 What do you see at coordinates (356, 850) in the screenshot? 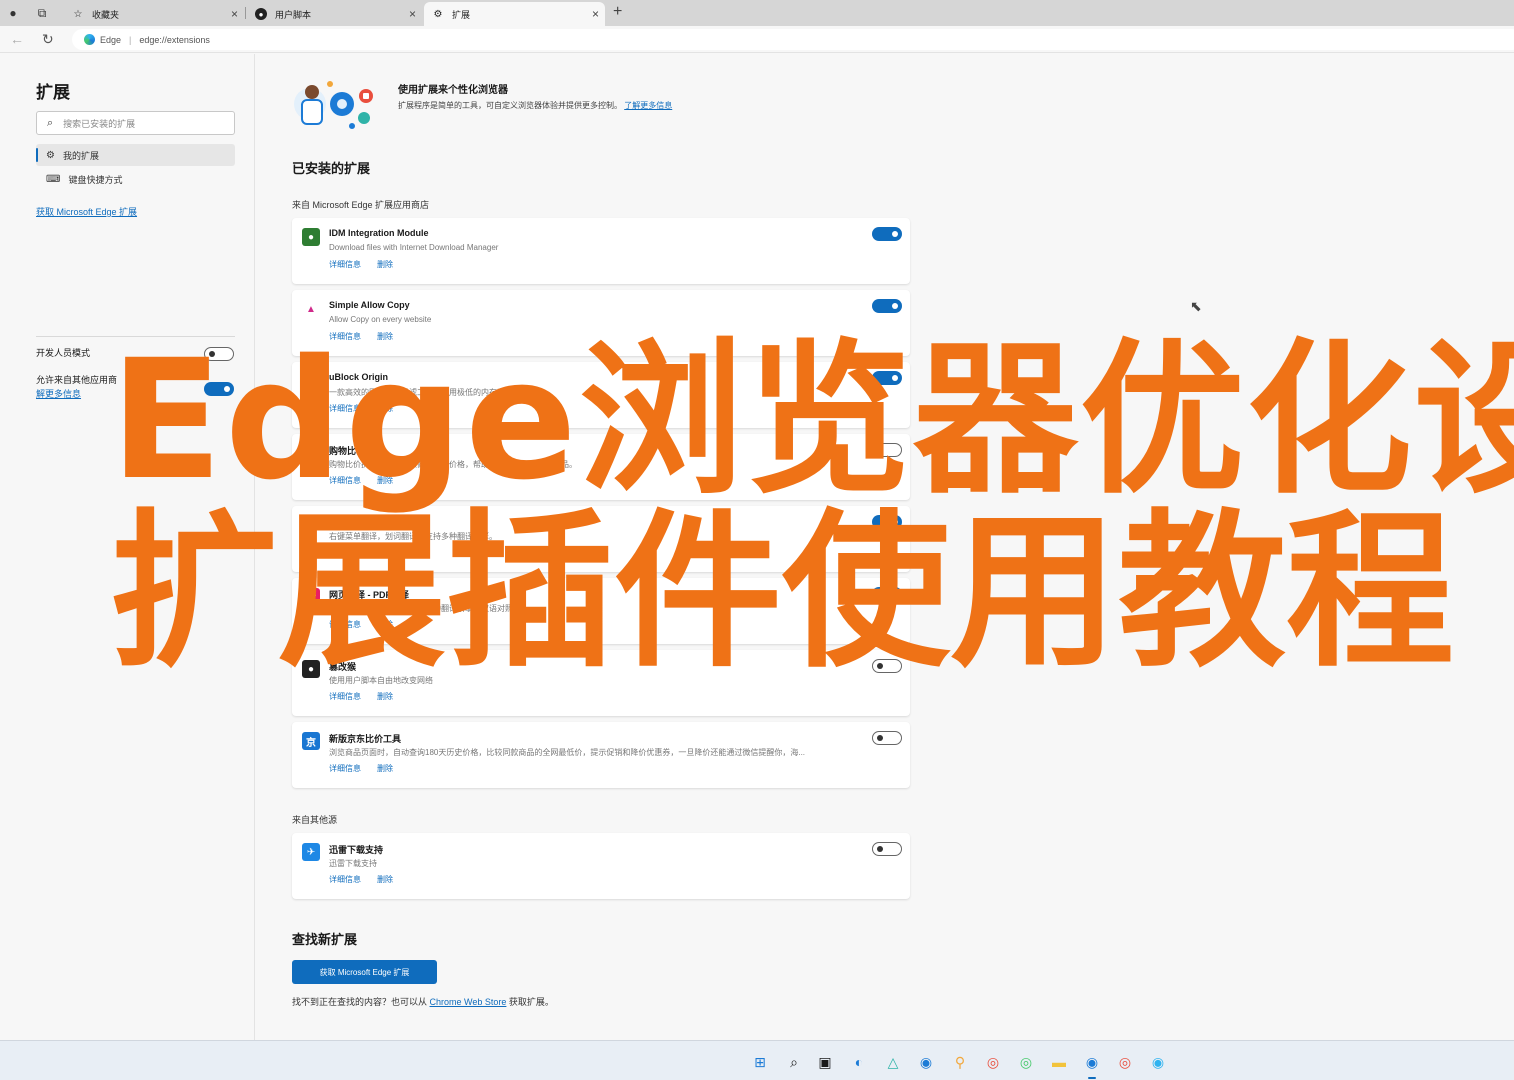
I see `extension-name: 迅雷下载支持` at bounding box center [356, 850].